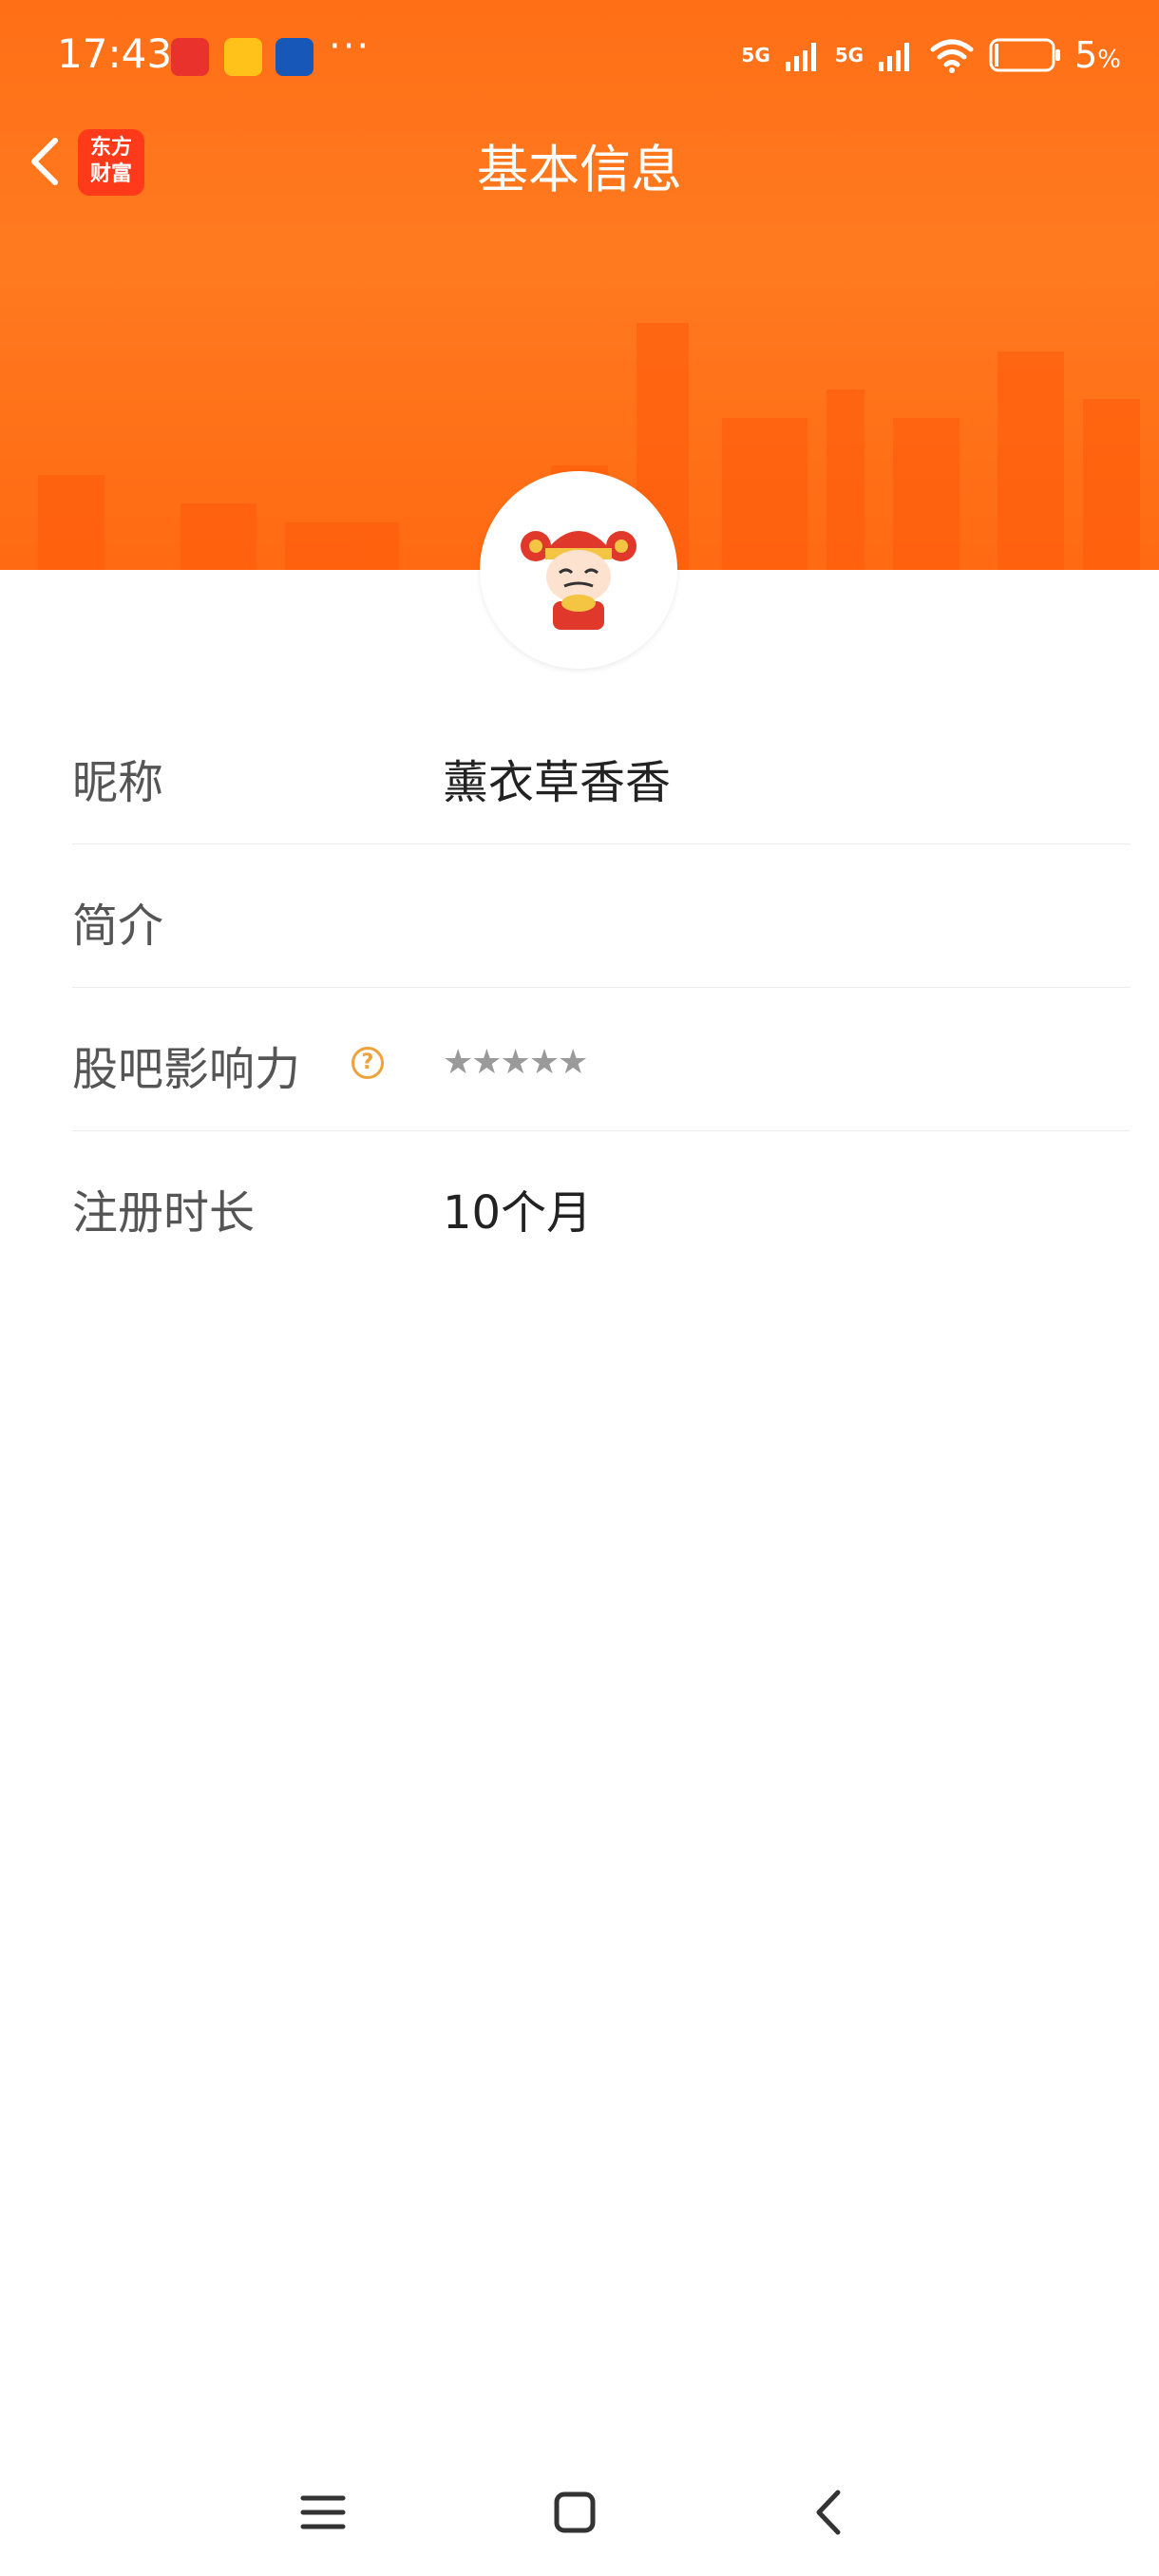  Describe the element at coordinates (952, 56) in the screenshot. I see `wifi-icon` at that location.